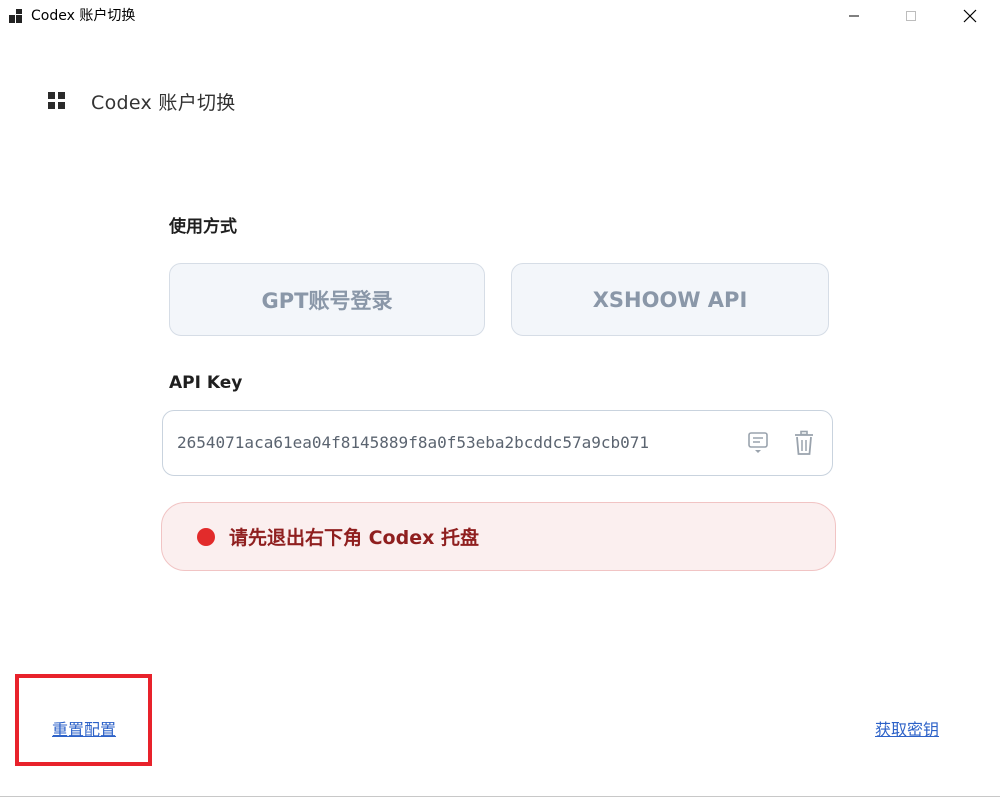 Image resolution: width=1000 pixels, height=801 pixels. I want to click on app-title: Codex 账户切换, so click(163, 102).